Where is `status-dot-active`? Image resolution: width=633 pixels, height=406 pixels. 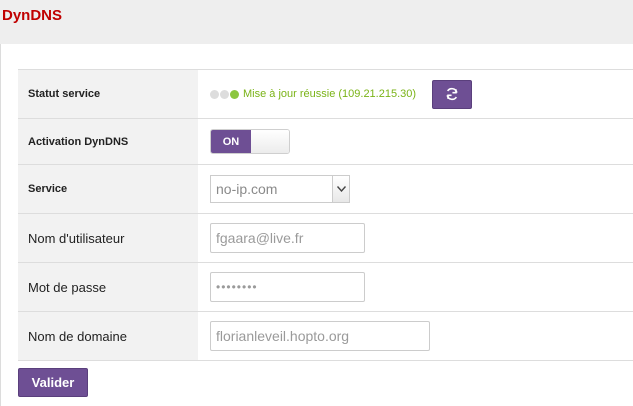 status-dot-active is located at coordinates (234, 94).